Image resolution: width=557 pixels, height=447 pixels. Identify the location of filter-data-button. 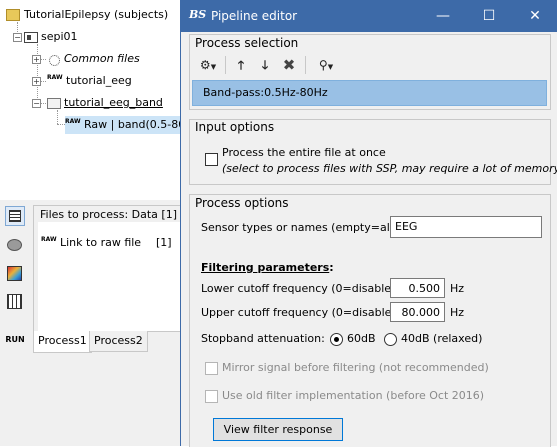
(15, 216).